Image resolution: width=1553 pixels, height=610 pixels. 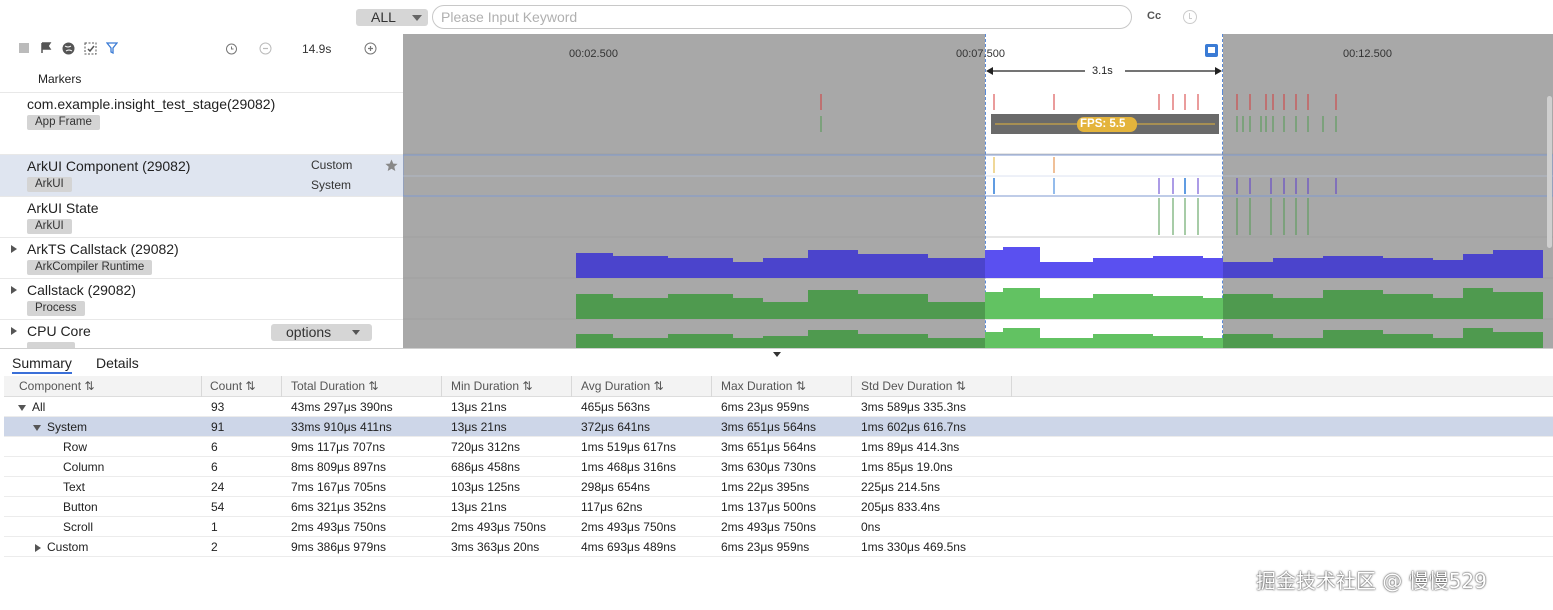 I want to click on match-case-button: Cc, so click(x=1154, y=16).